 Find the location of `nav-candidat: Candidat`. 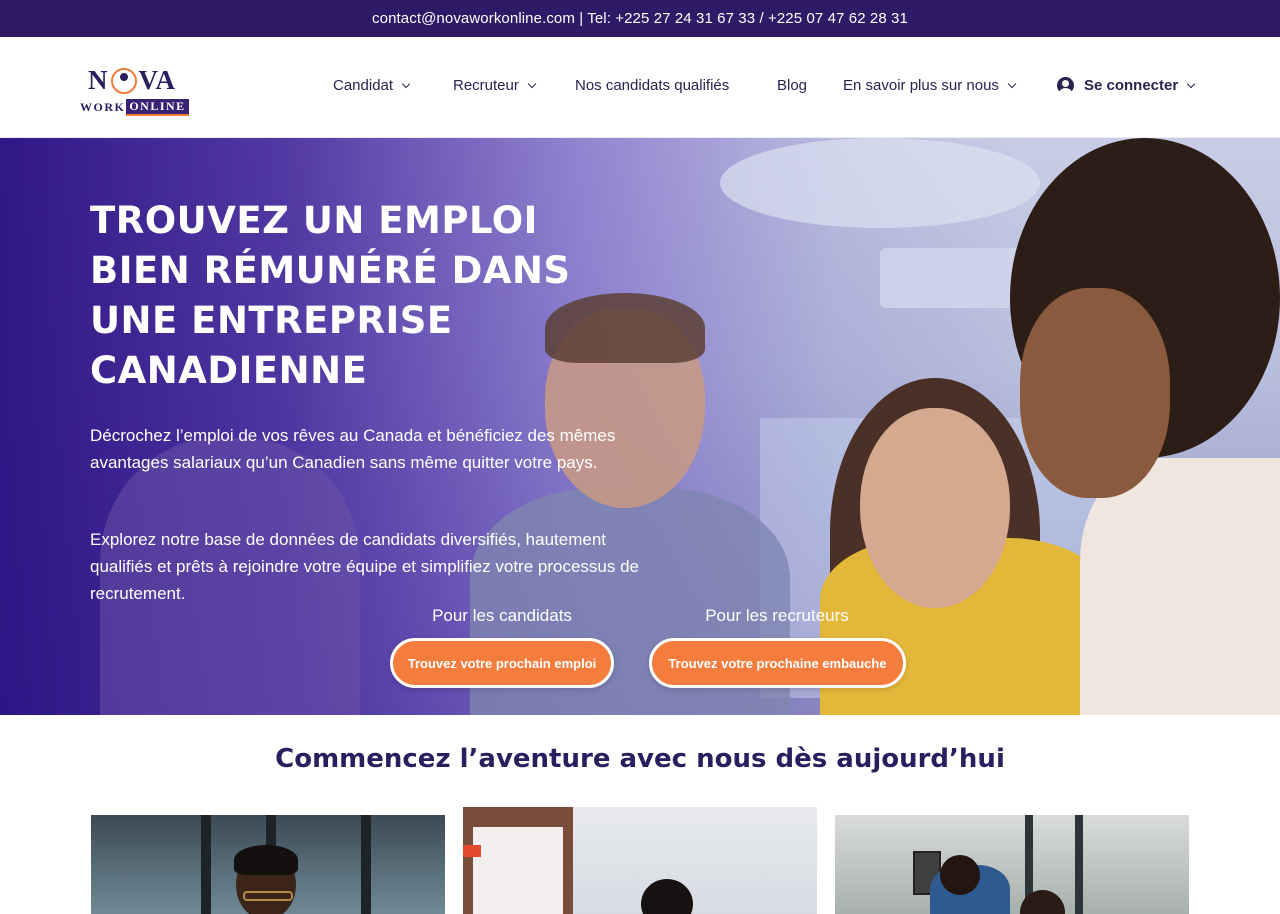

nav-candidat: Candidat is located at coordinates (372, 85).